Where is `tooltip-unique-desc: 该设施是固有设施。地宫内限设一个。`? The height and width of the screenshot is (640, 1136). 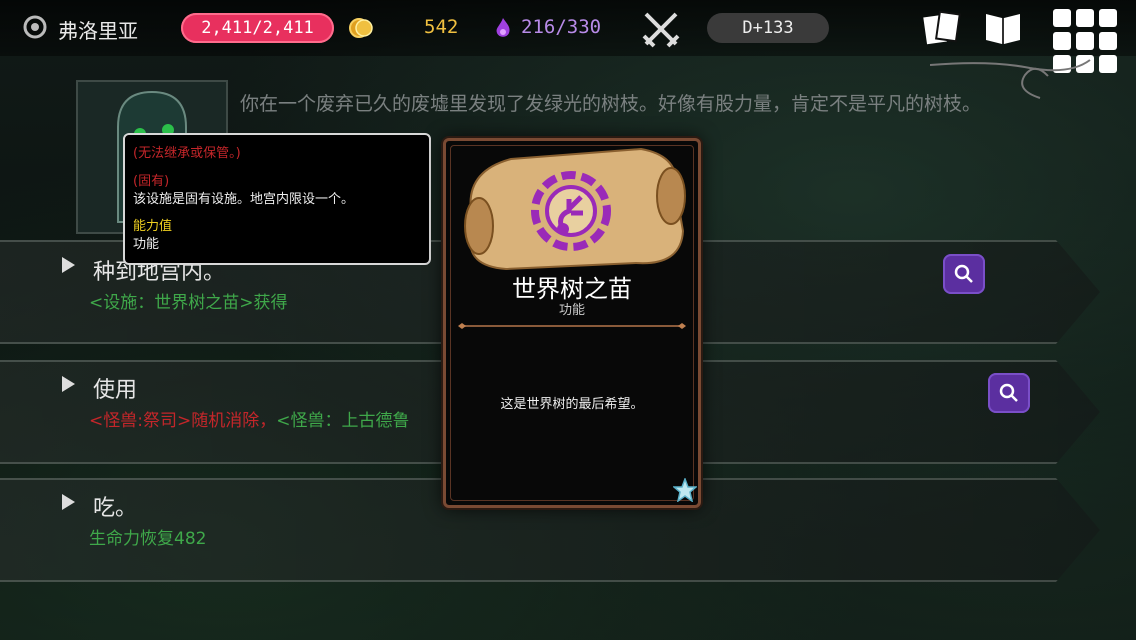
tooltip-unique-desc: 该设施是固有设施。地宫内限设一个。 is located at coordinates (244, 199).